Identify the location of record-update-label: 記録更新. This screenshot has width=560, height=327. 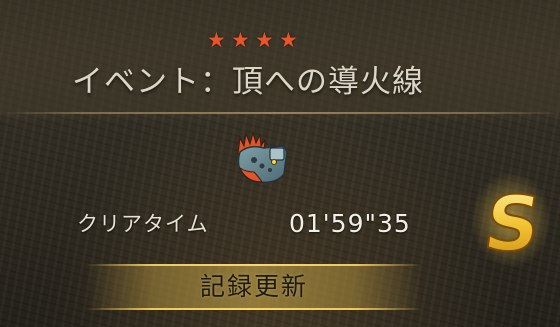
(253, 286).